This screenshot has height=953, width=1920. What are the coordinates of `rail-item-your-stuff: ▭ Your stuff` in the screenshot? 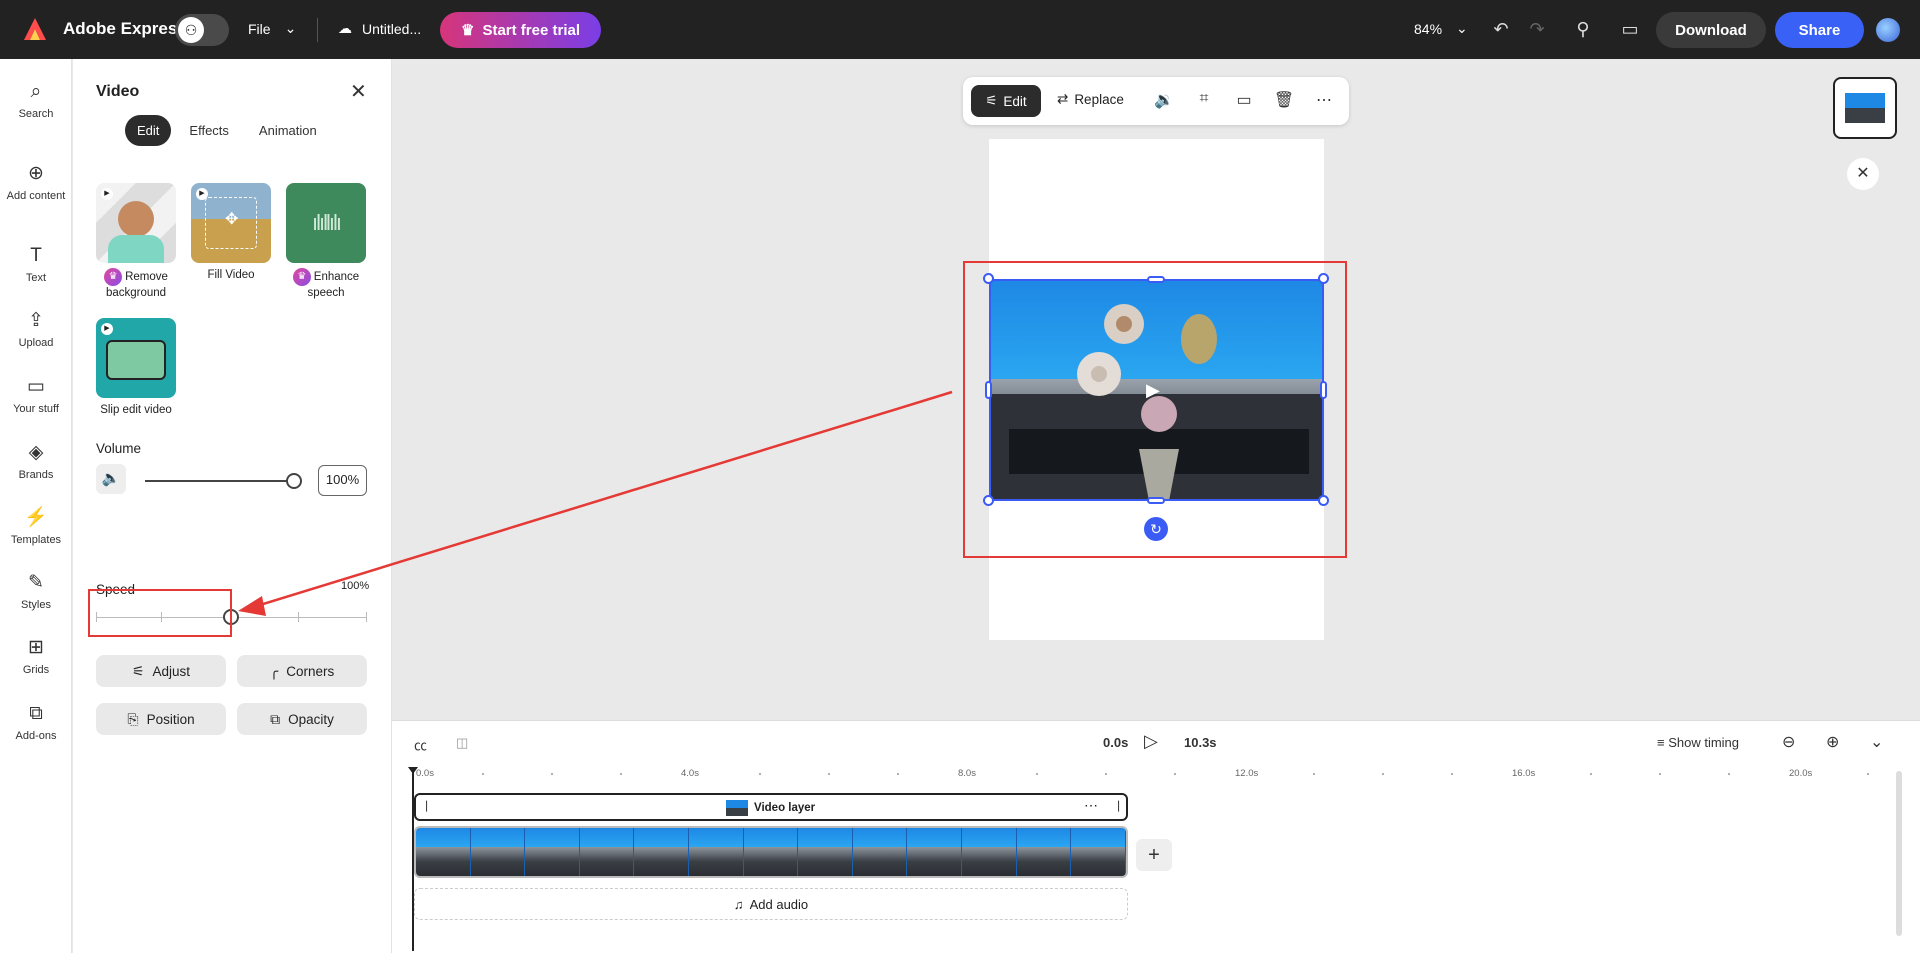 It's located at (36, 395).